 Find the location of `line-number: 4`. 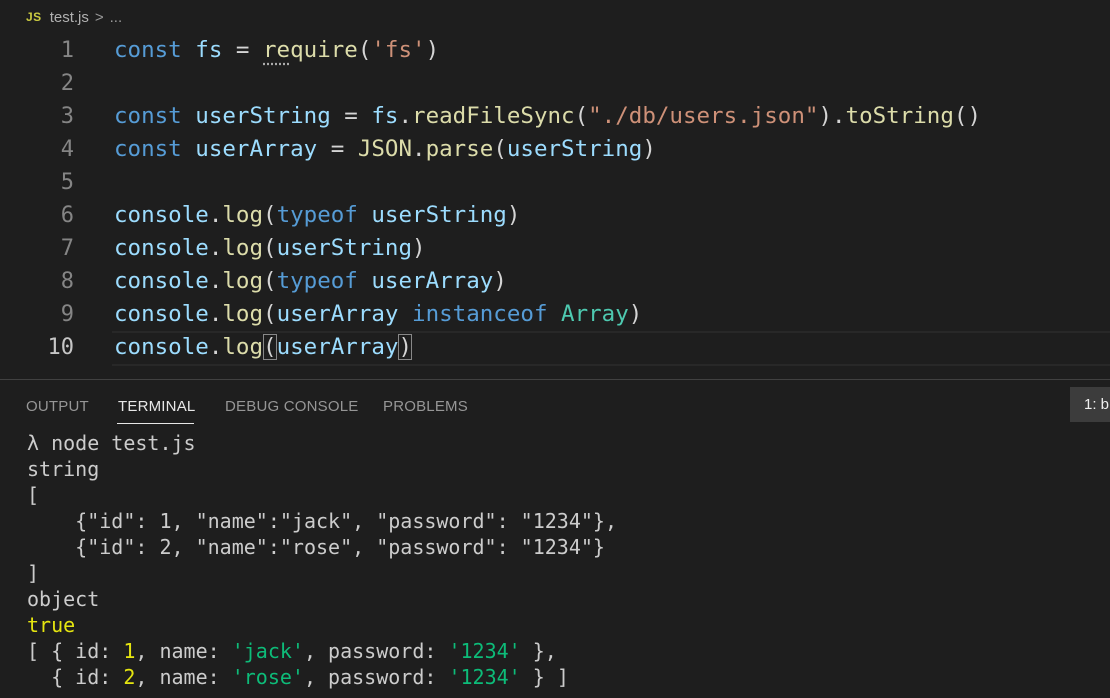

line-number: 4 is located at coordinates (67, 149).